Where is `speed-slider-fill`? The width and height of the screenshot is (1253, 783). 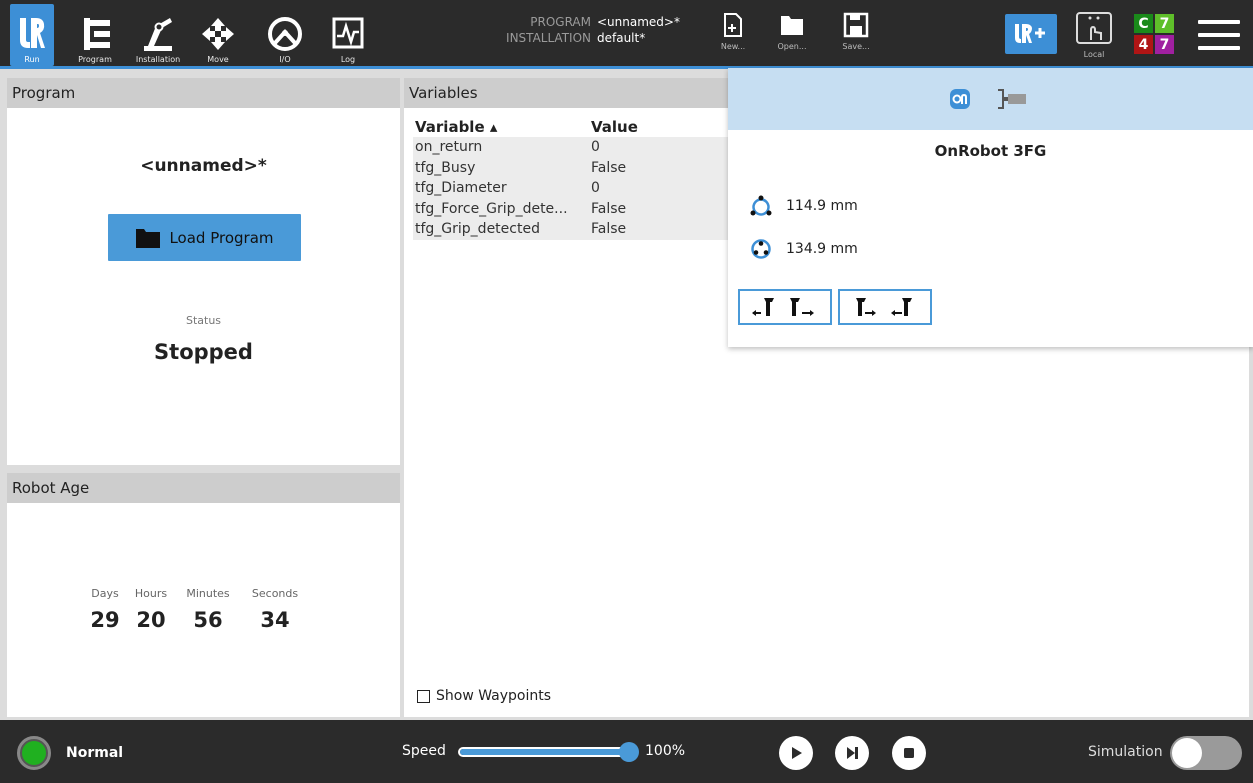 speed-slider-fill is located at coordinates (544, 752).